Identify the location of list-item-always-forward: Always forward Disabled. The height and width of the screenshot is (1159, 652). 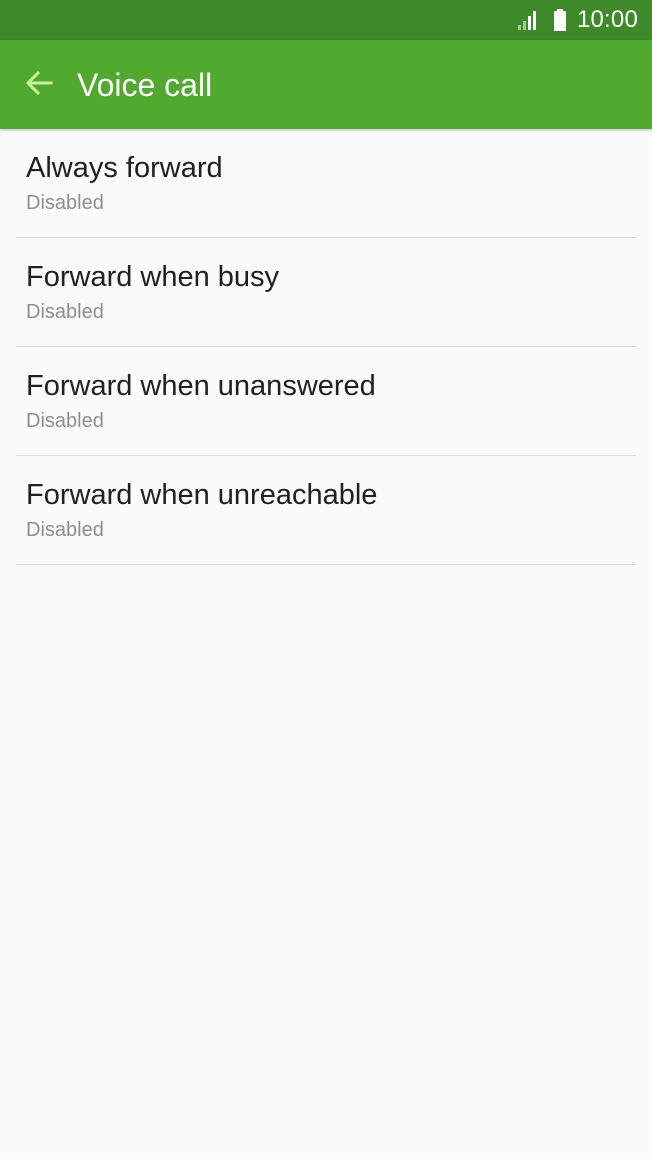
(326, 183).